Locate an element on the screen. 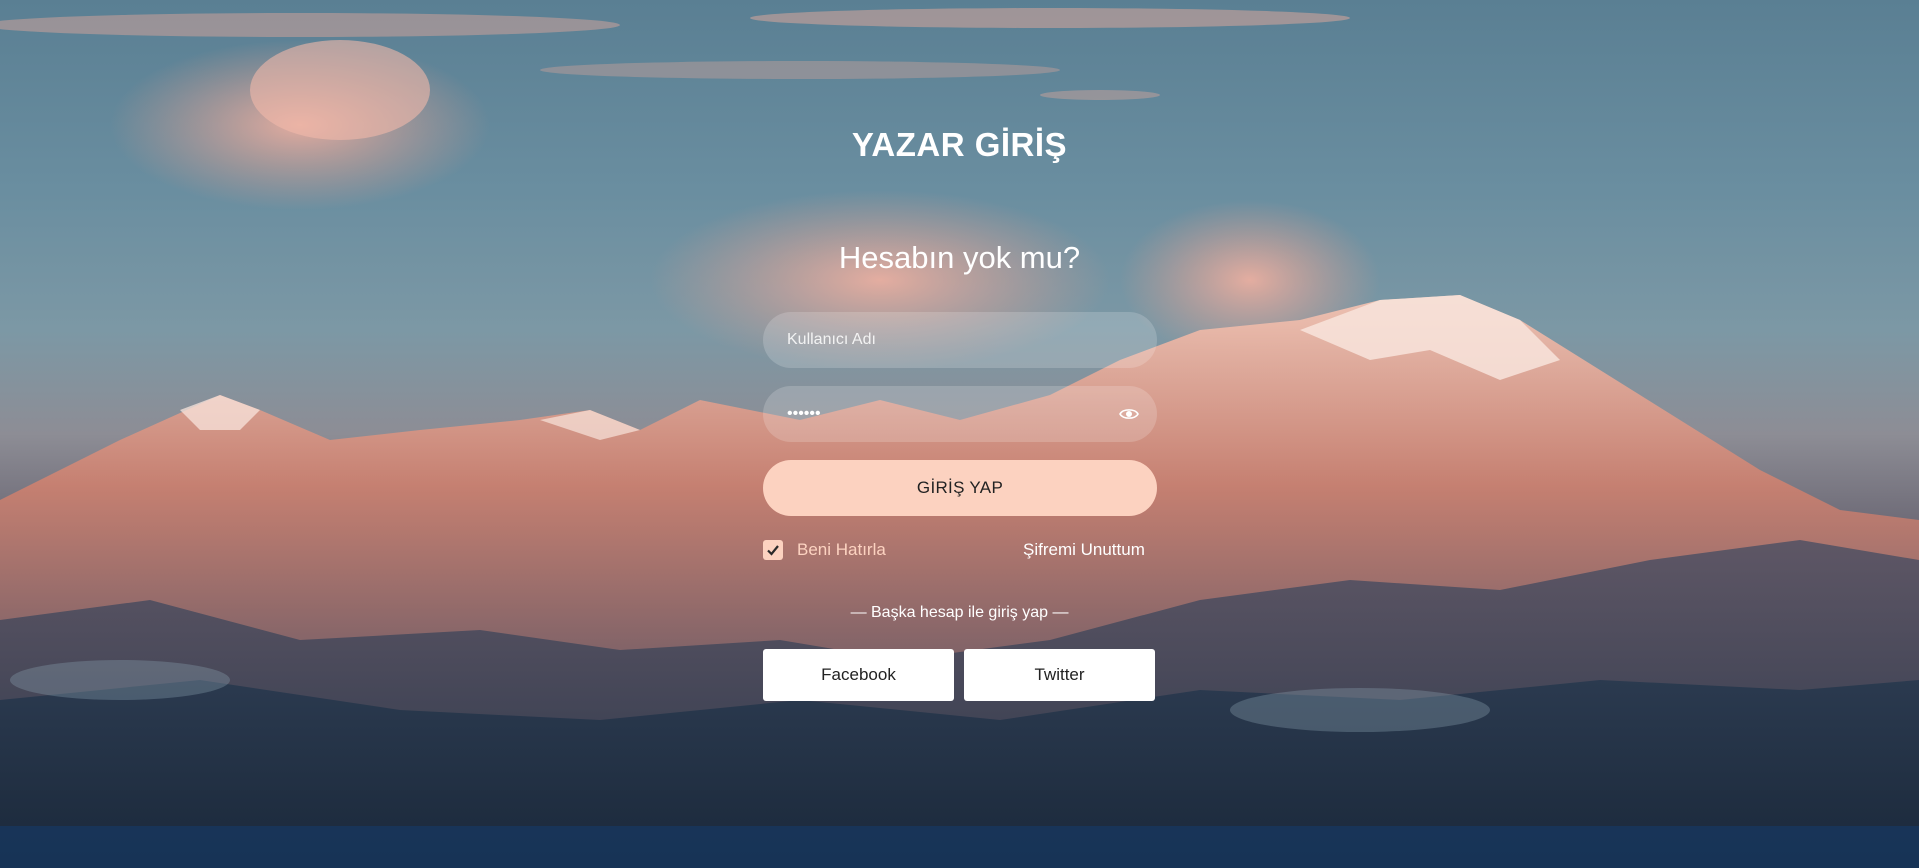 This screenshot has width=1919, height=868. username-field-wrapper is located at coordinates (960, 340).